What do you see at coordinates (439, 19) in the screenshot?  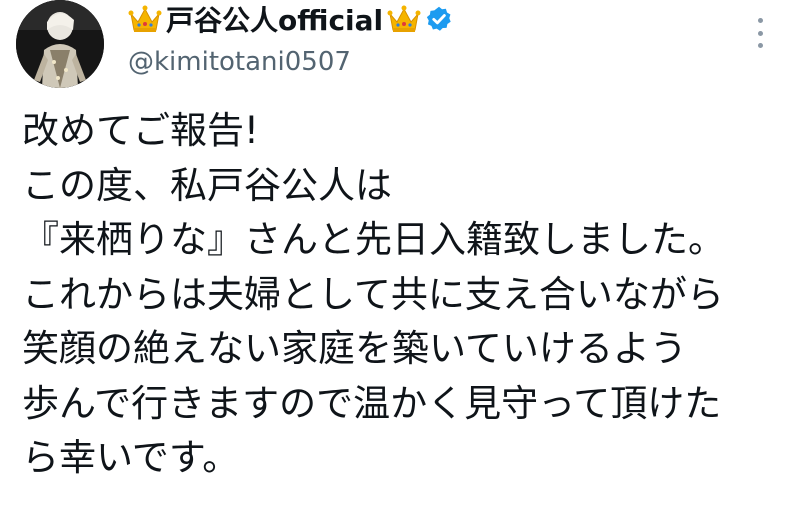 I see `verified-badge-icon` at bounding box center [439, 19].